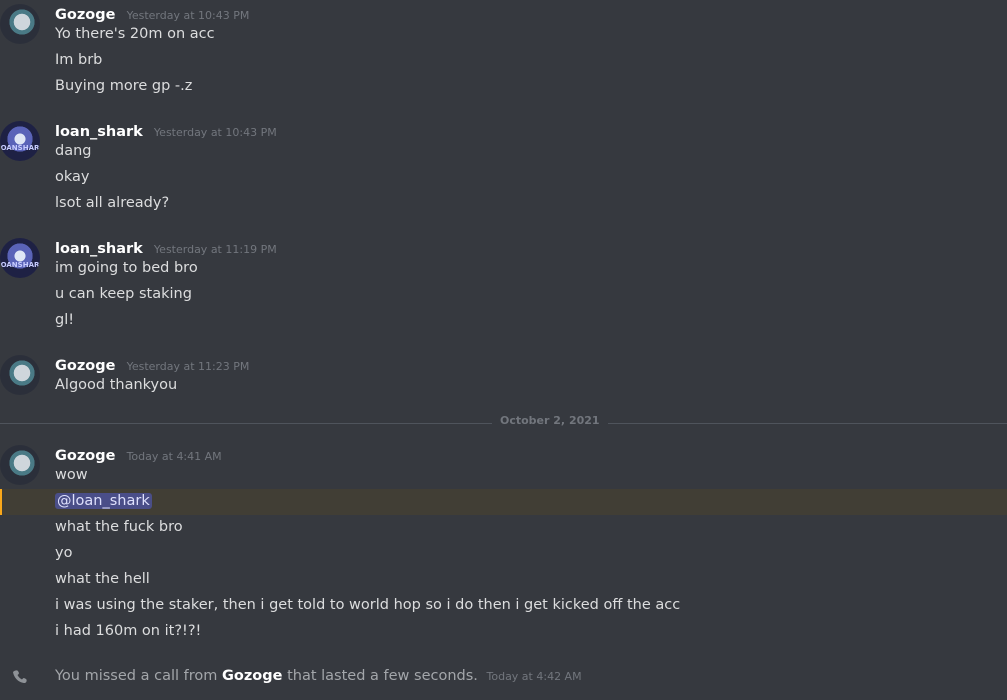 Image resolution: width=1007 pixels, height=700 pixels. Describe the element at coordinates (73, 151) in the screenshot. I see `message-text: dang` at that location.